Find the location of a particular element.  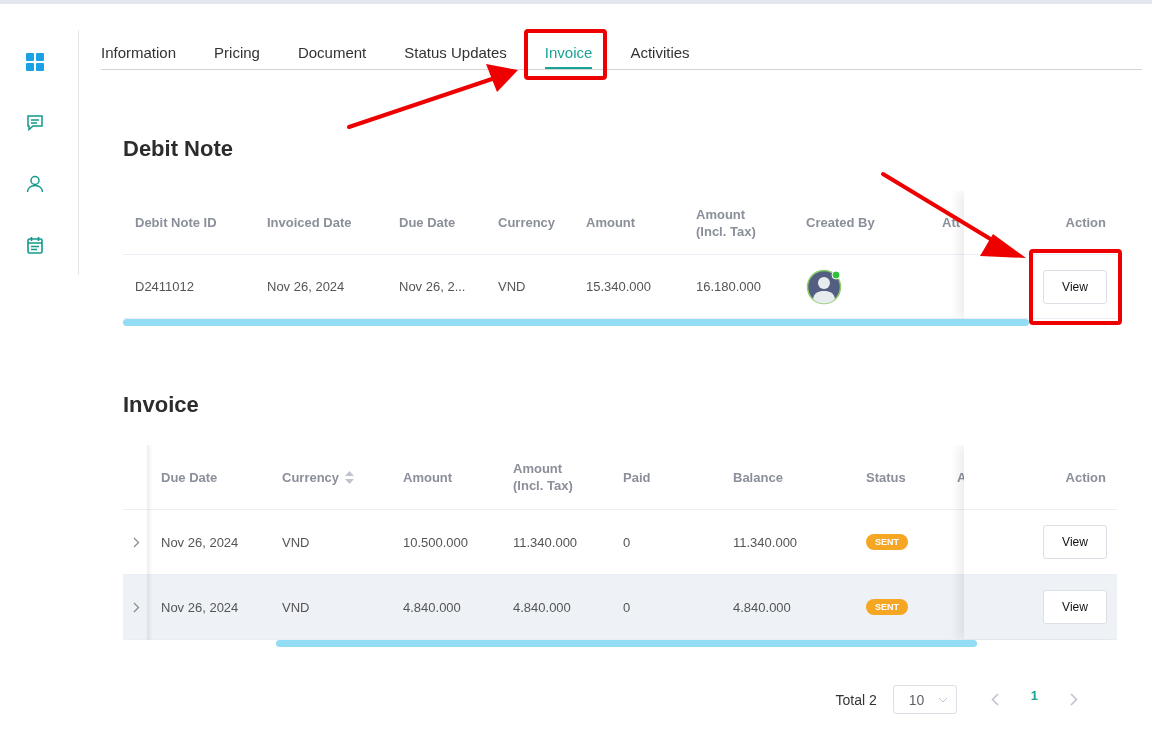

column-header: Debit Note ID is located at coordinates (176, 222).